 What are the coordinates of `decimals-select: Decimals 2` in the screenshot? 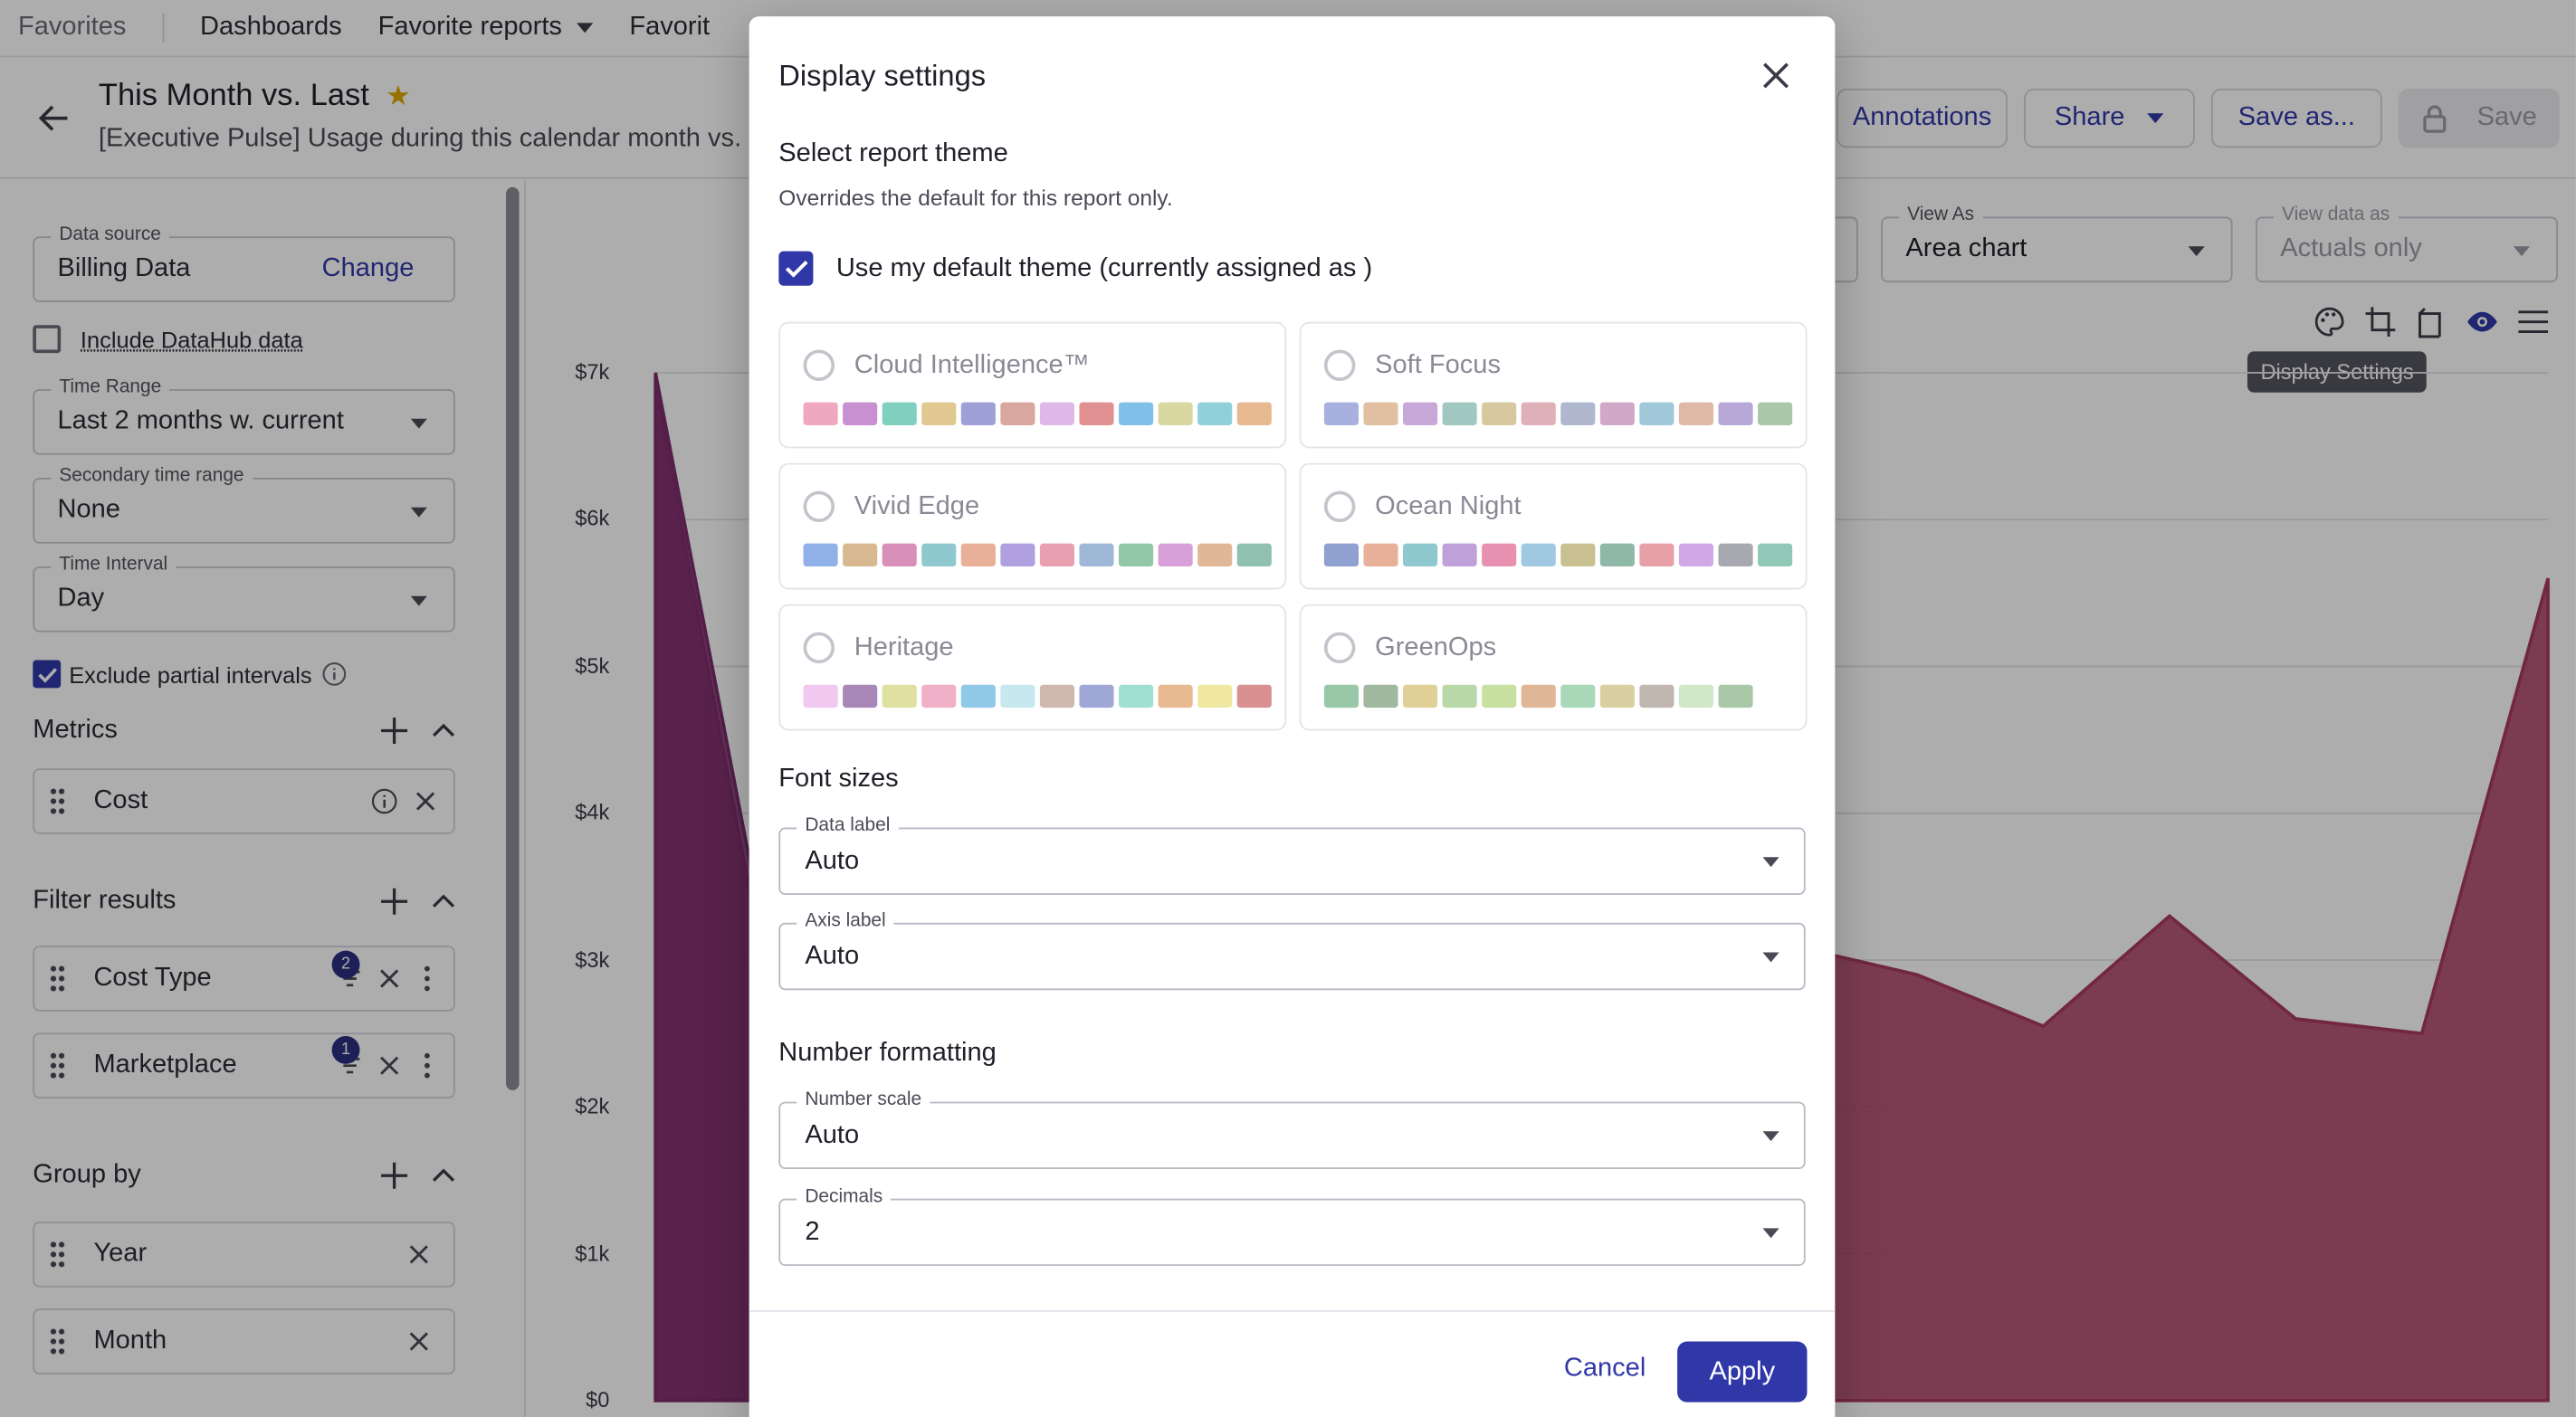 It's located at (1292, 1226).